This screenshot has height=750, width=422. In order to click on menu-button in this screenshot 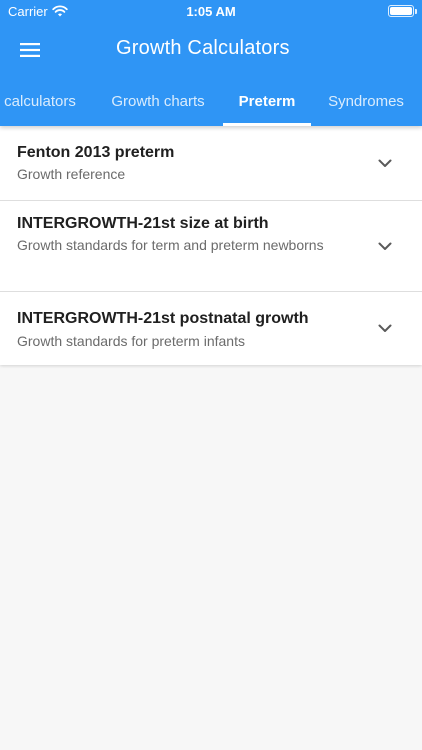, I will do `click(30, 50)`.